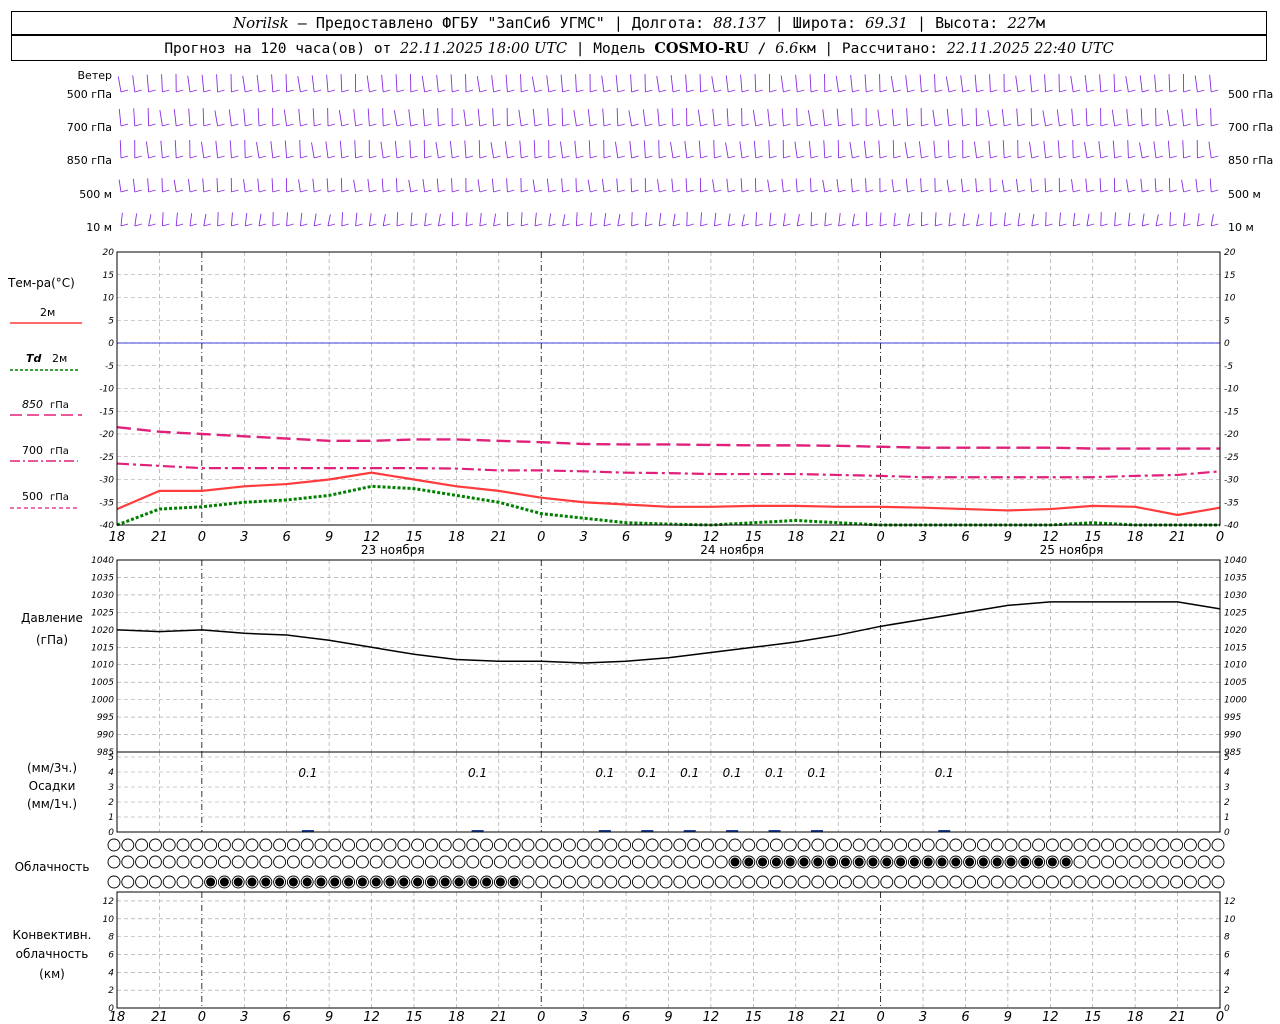 The width and height of the screenshot is (1280, 1024). What do you see at coordinates (732, 550) in the screenshot?
I see `day-label: 24 ноября` at bounding box center [732, 550].